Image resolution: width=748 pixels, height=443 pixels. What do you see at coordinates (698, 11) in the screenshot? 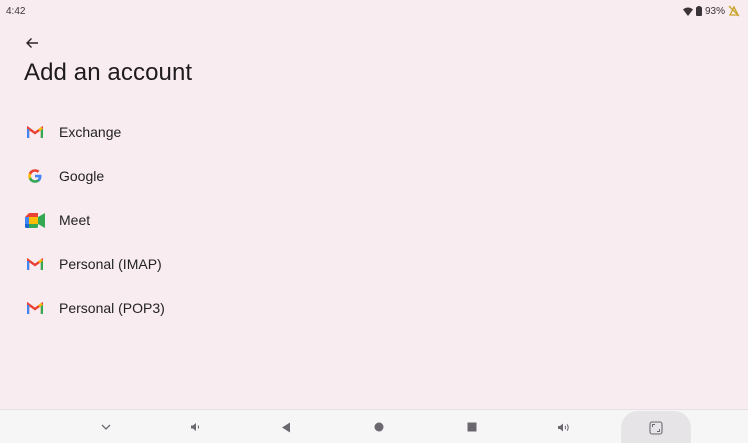
I see `battery-icon` at bounding box center [698, 11].